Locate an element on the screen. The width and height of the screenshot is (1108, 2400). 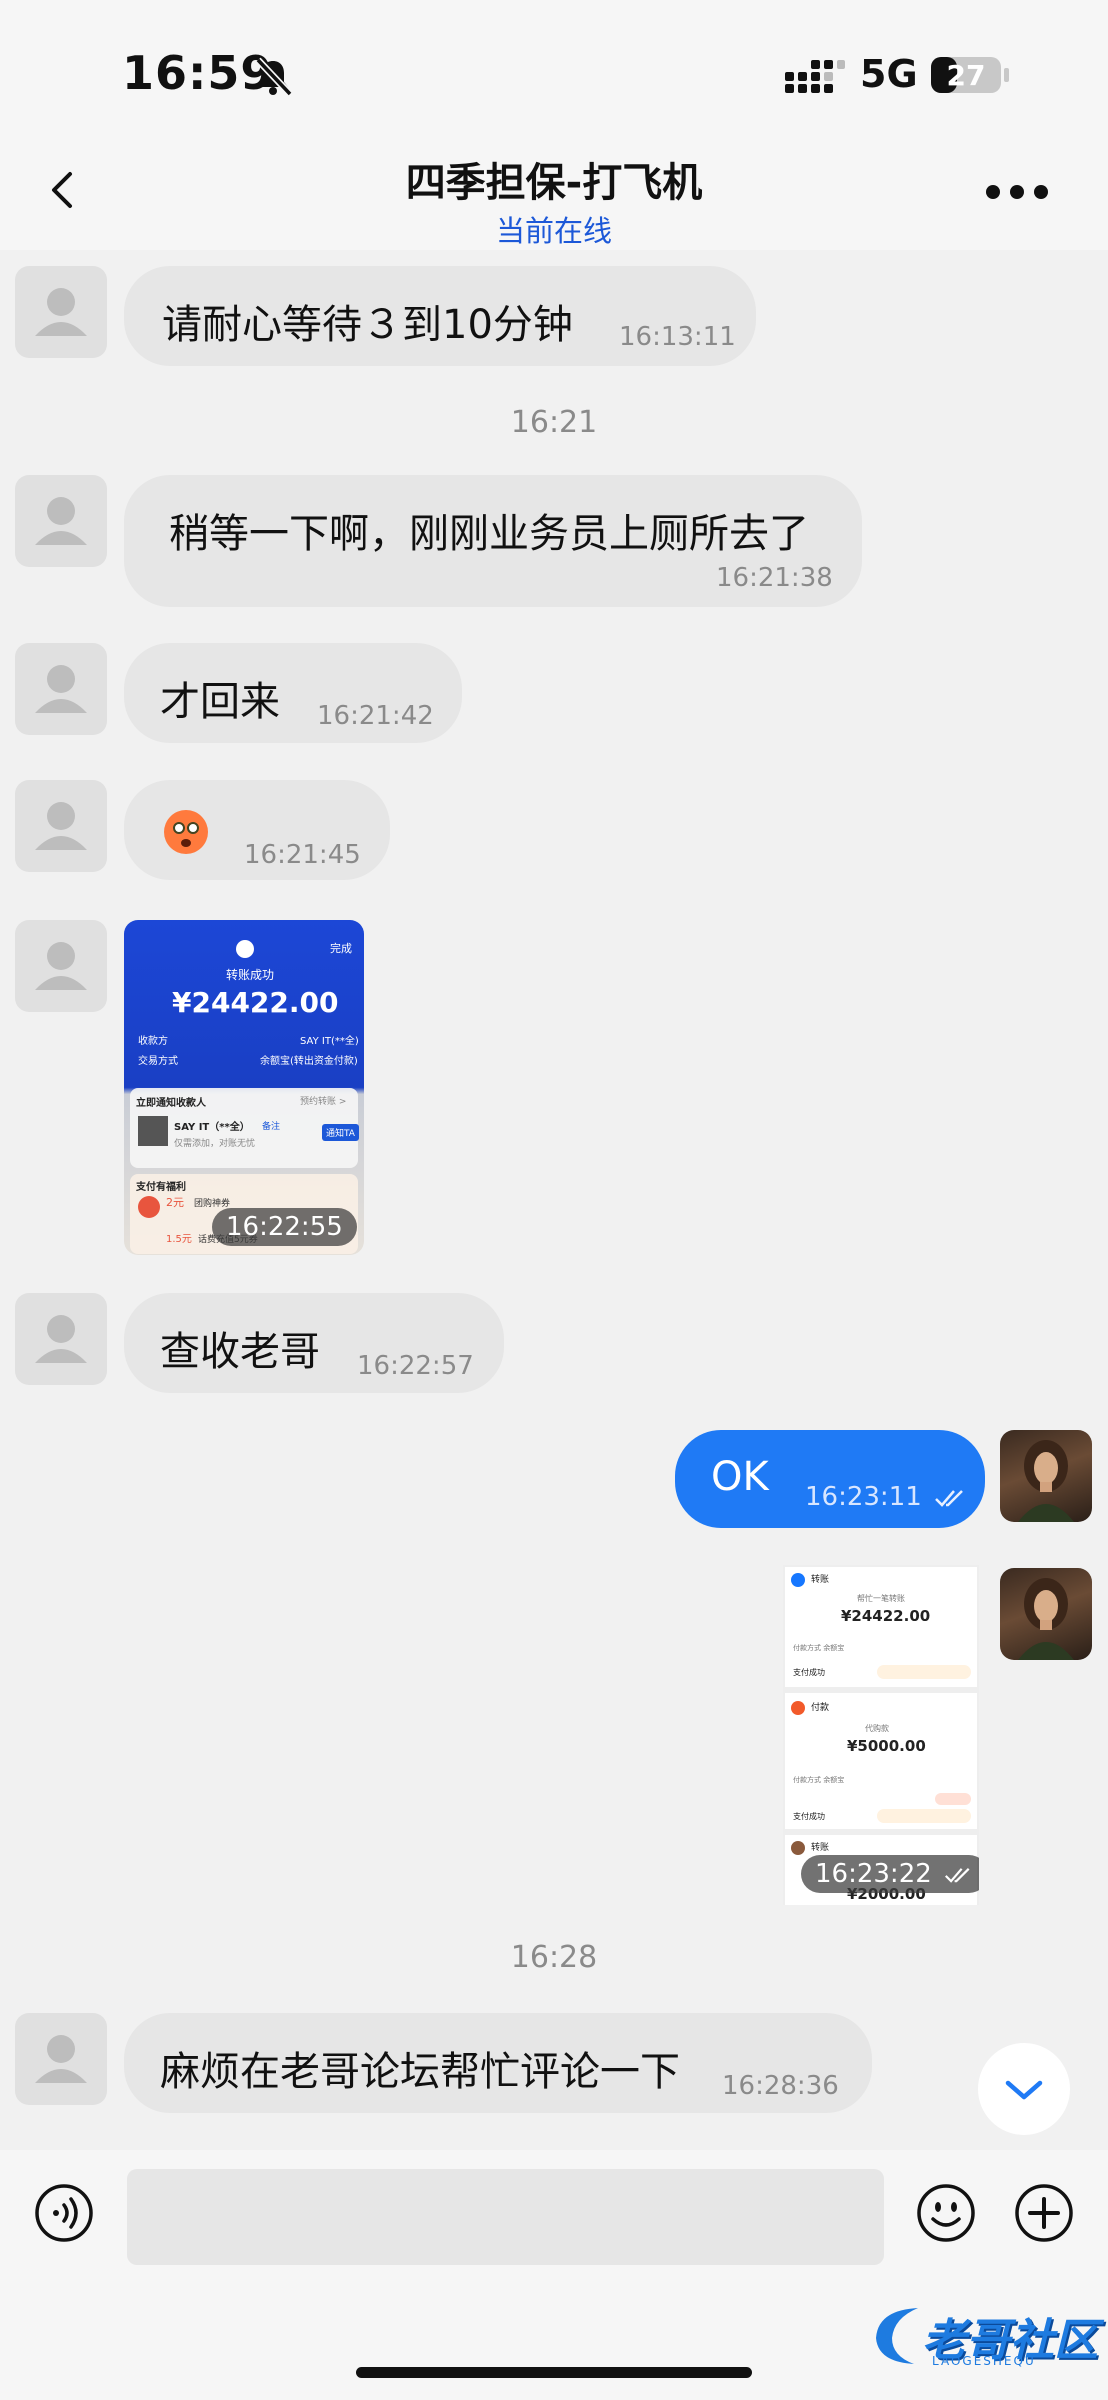
receipt-amount: ¥24422.00 is located at coordinates (886, 1616).